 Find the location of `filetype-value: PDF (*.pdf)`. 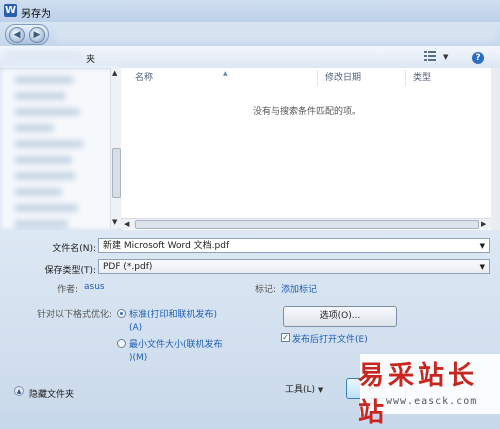

filetype-value: PDF (*.pdf) is located at coordinates (128, 267).